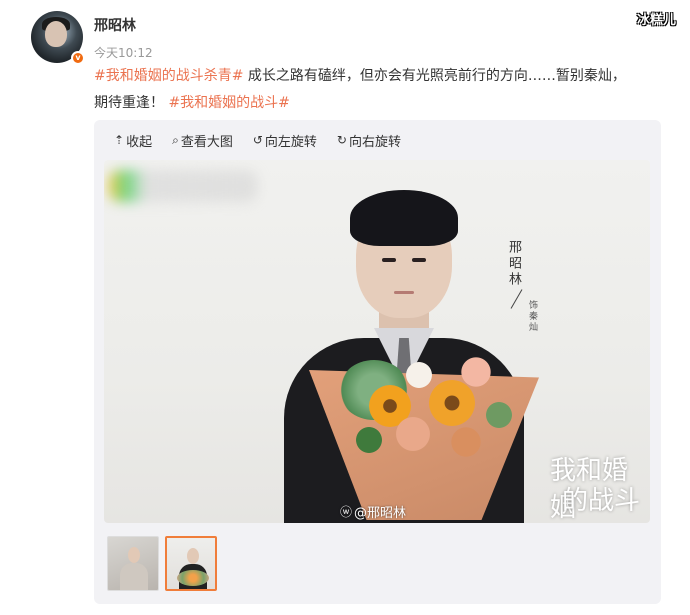 This screenshot has width=690, height=615. What do you see at coordinates (346, 512) in the screenshot?
I see `weibo-logo-icon: ⓦ` at bounding box center [346, 512].